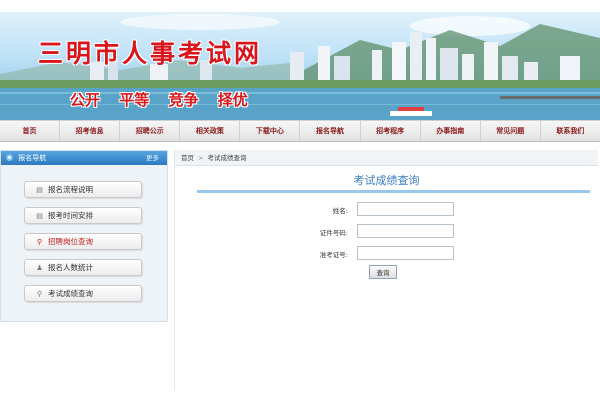  I want to click on admission-ticket-input, so click(405, 253).